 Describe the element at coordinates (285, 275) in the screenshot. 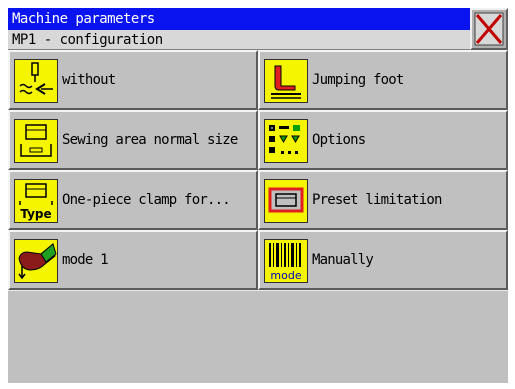

I see `barcode-mode-icon-text: mode` at that location.